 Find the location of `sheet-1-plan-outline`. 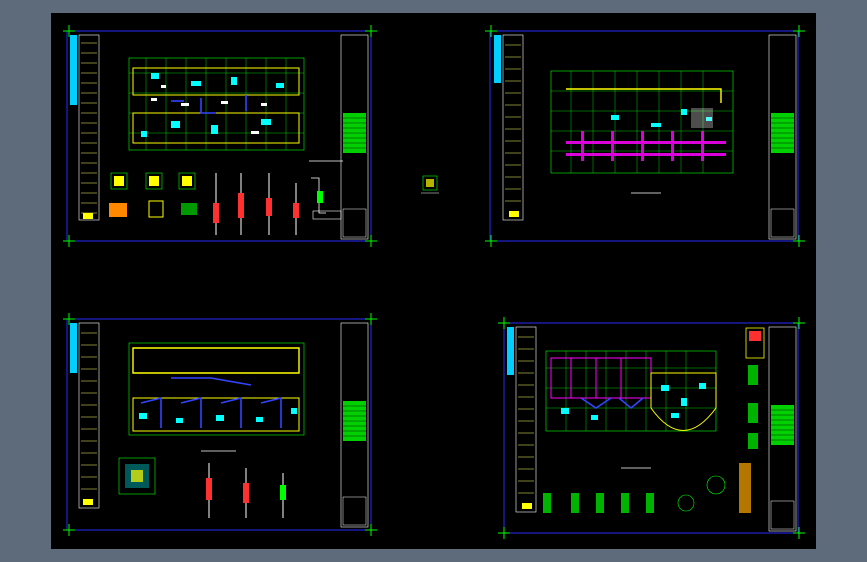

sheet-1-plan-outline is located at coordinates (216, 104).